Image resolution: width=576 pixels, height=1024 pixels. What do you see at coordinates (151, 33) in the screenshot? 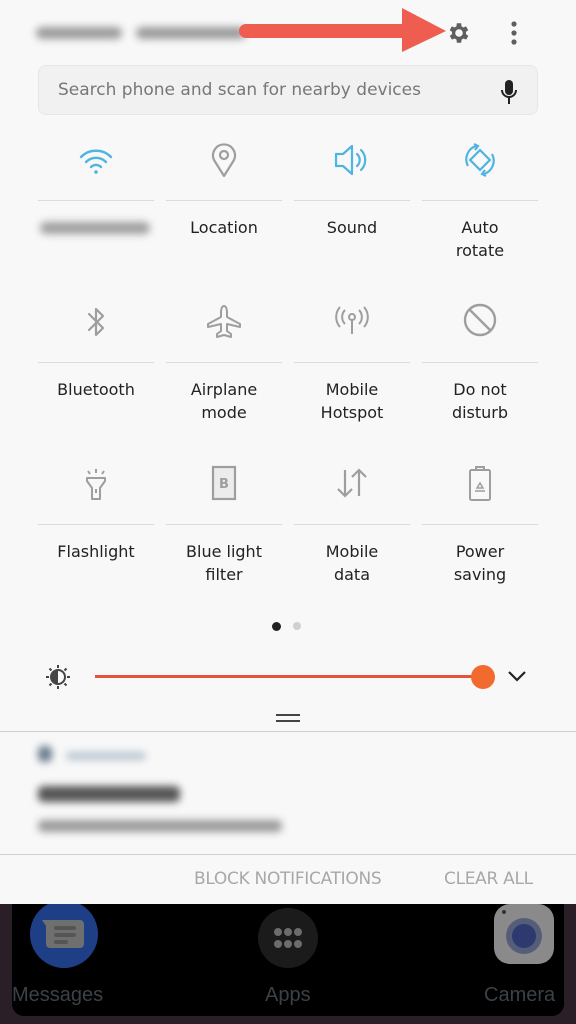
I see `status-time-date-blurred` at bounding box center [151, 33].